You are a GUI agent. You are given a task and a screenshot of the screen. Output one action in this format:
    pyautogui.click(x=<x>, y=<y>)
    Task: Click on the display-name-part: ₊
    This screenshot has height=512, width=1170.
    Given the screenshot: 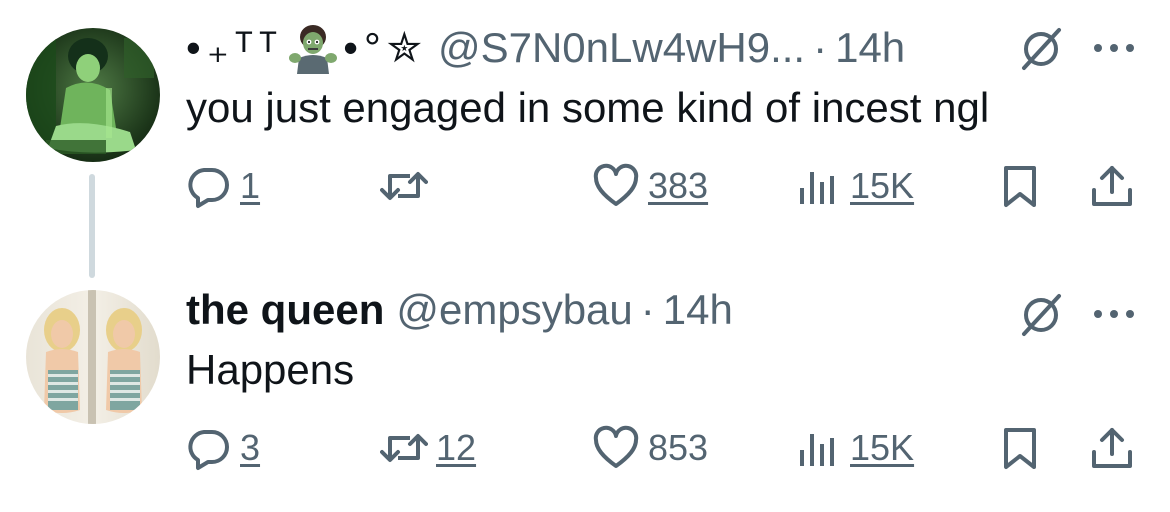 What is the action you would take?
    pyautogui.click(x=220, y=47)
    